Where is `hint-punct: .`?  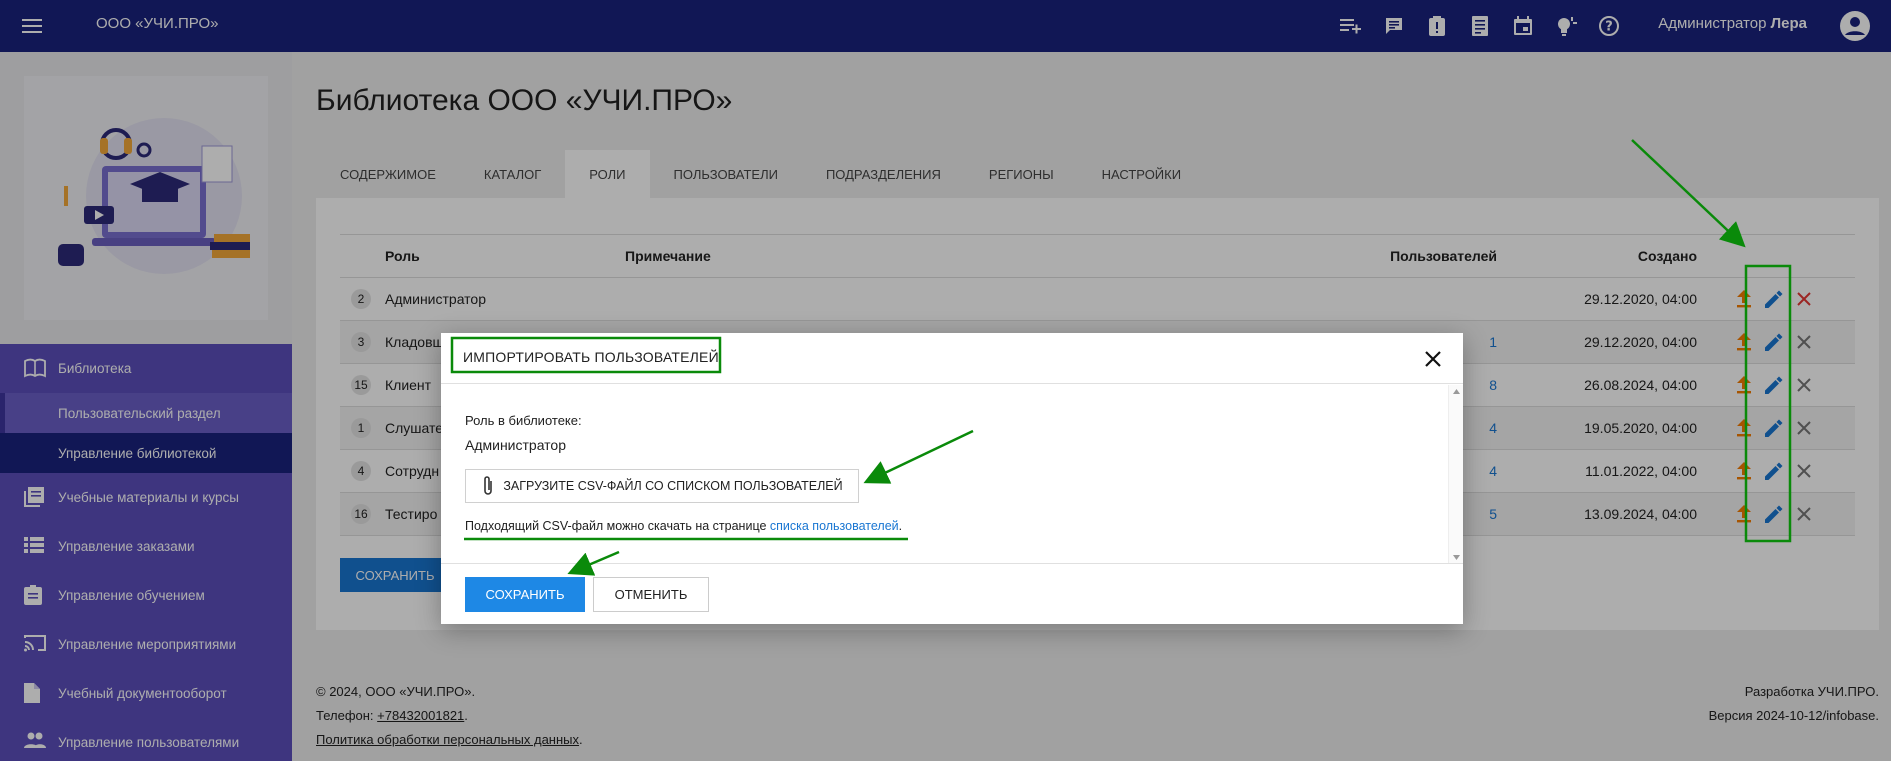
hint-punct: . is located at coordinates (900, 526).